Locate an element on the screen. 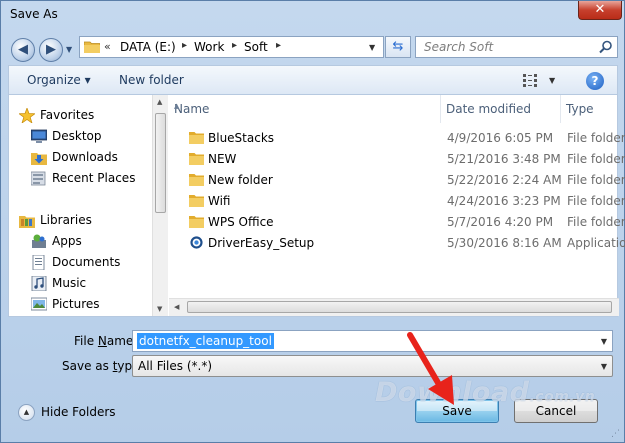  table-row: BlueStacks 4/9/2016 6:05 PM File folder is located at coordinates (397, 138).